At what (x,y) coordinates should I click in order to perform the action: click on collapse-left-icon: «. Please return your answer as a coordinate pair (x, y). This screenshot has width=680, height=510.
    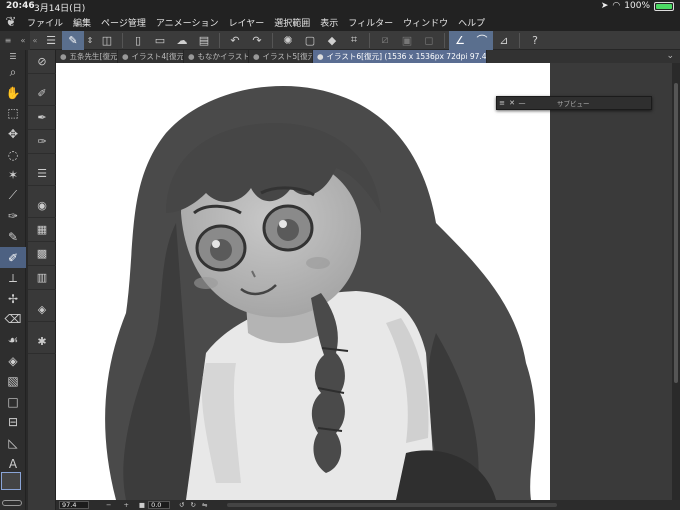
    Looking at the image, I should click on (22, 40).